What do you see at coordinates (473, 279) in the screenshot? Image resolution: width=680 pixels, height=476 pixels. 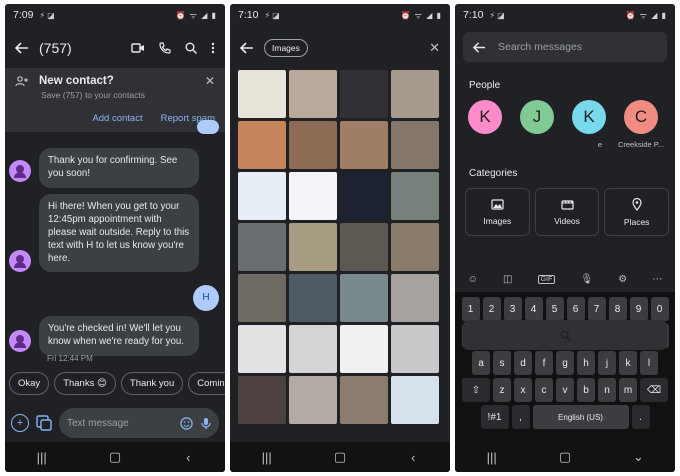 I see `emoji-icon: ☺` at bounding box center [473, 279].